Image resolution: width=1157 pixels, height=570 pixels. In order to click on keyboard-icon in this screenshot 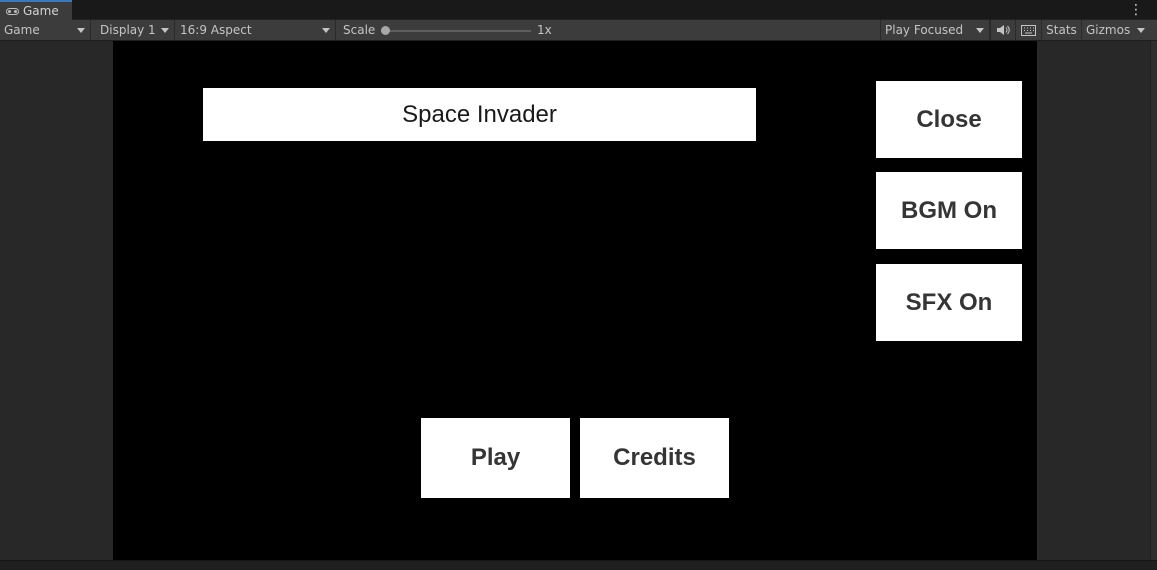, I will do `click(1028, 30)`.